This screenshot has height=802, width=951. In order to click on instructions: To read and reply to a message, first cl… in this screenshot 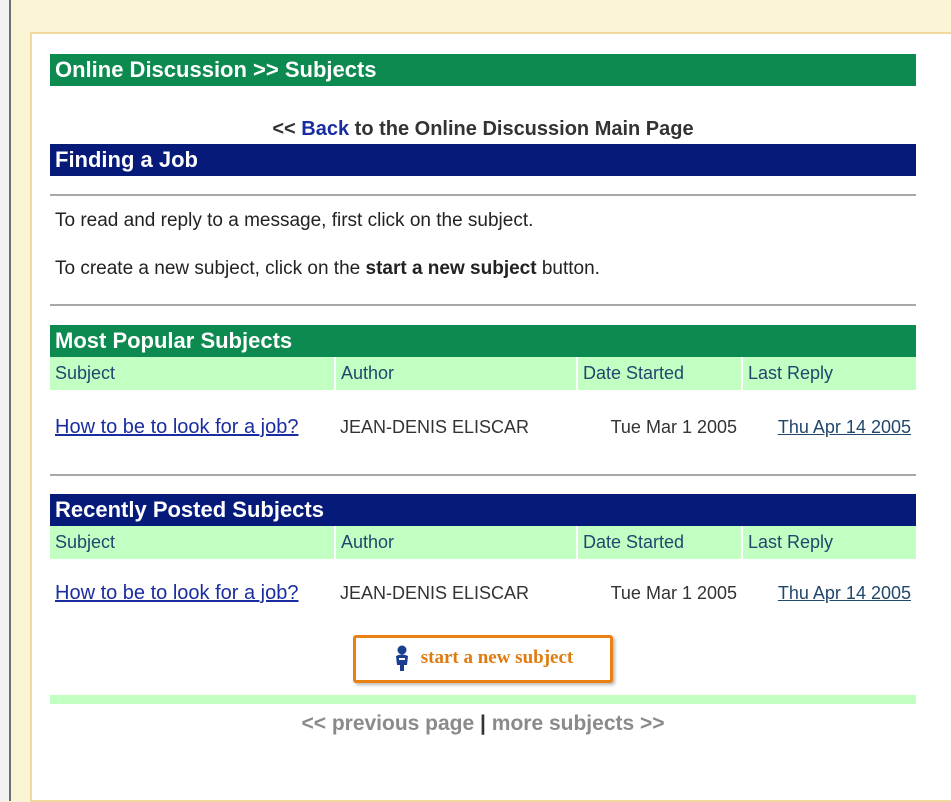, I will do `click(483, 245)`.